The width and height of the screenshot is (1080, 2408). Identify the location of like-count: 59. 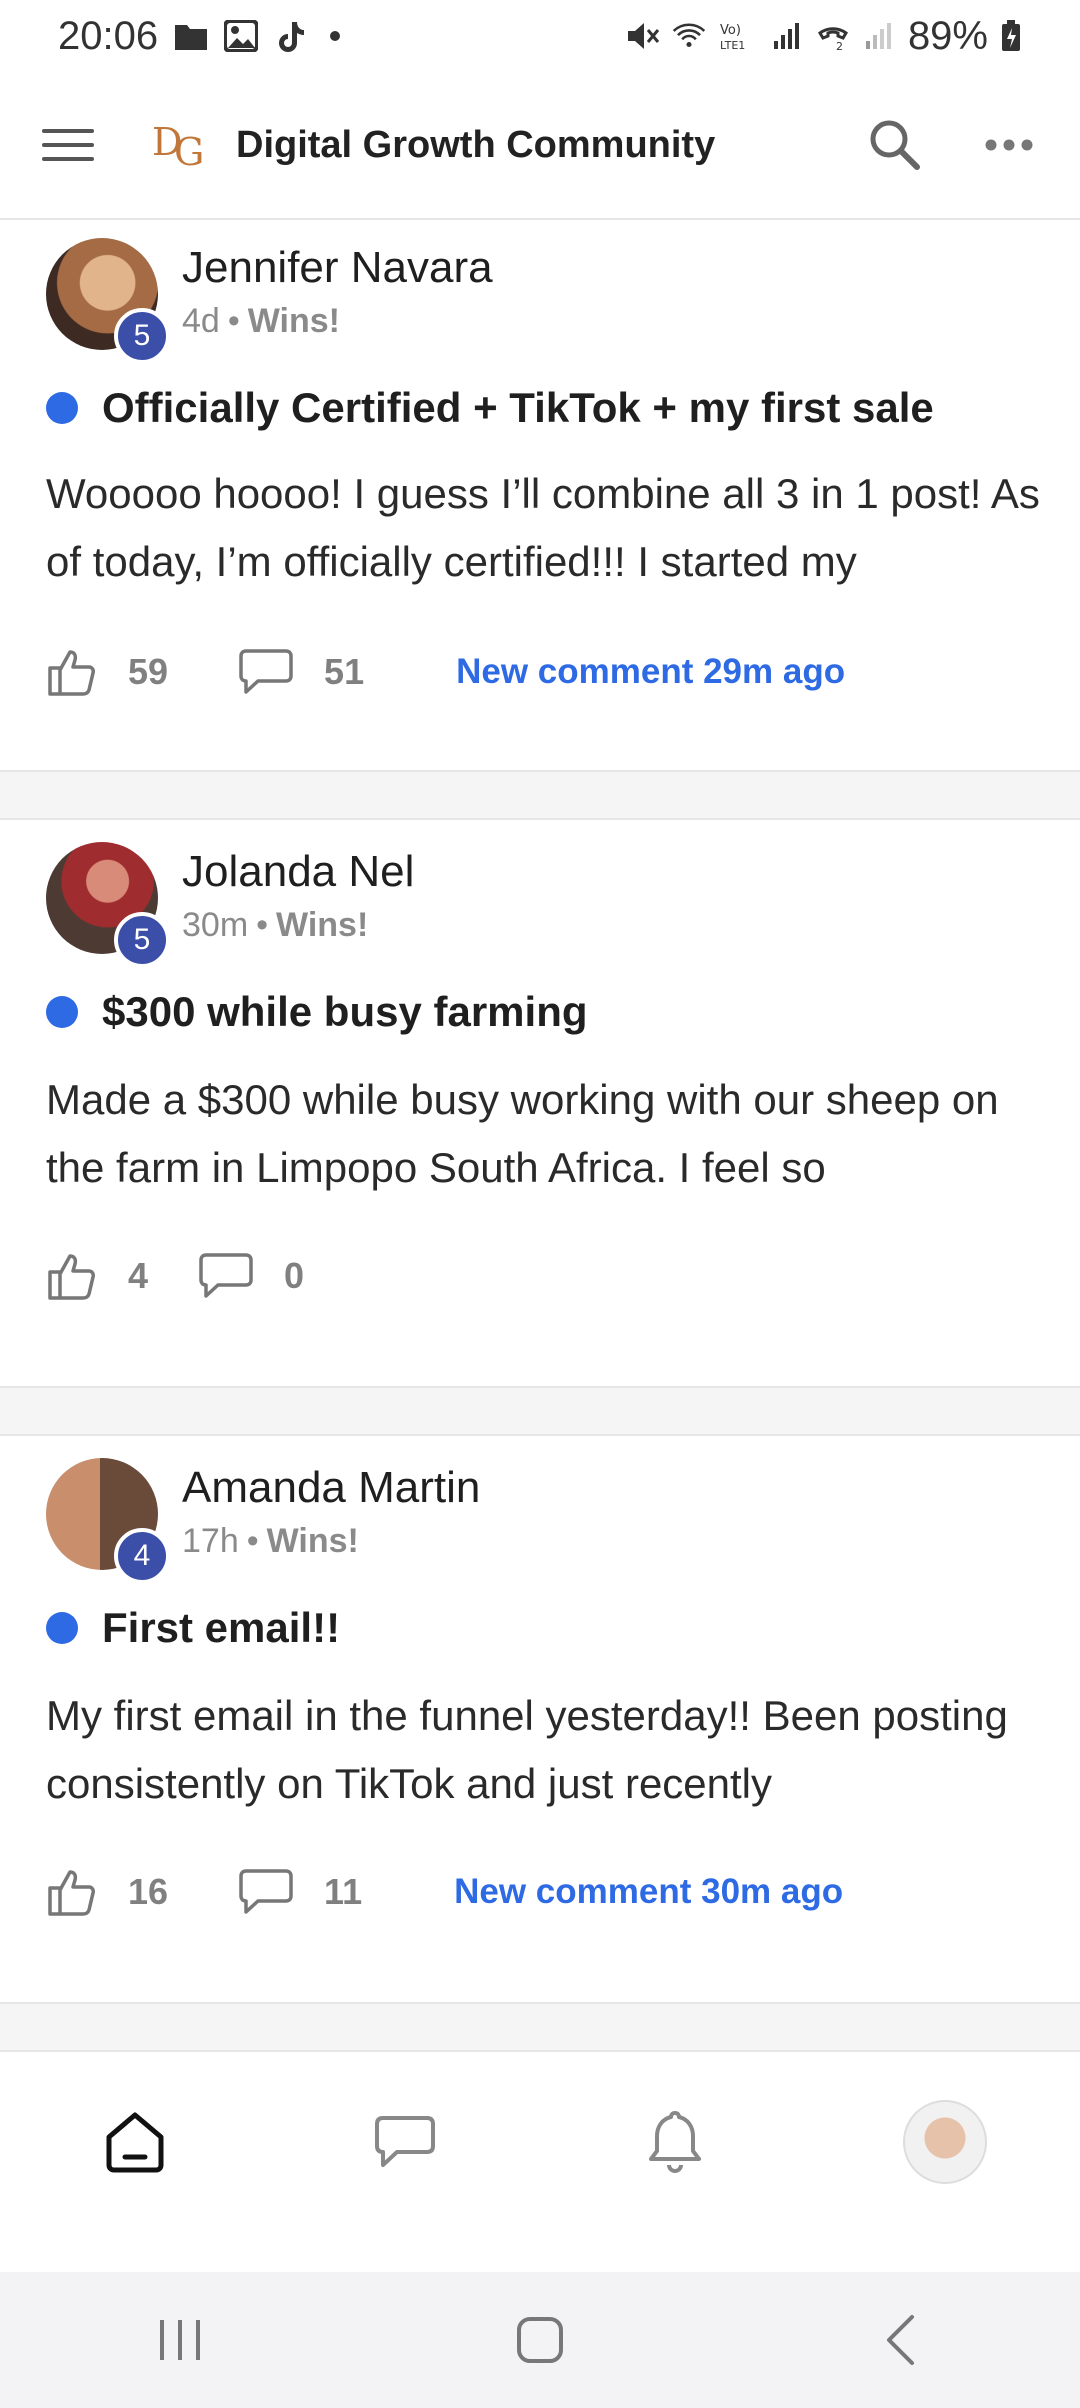
(148, 671).